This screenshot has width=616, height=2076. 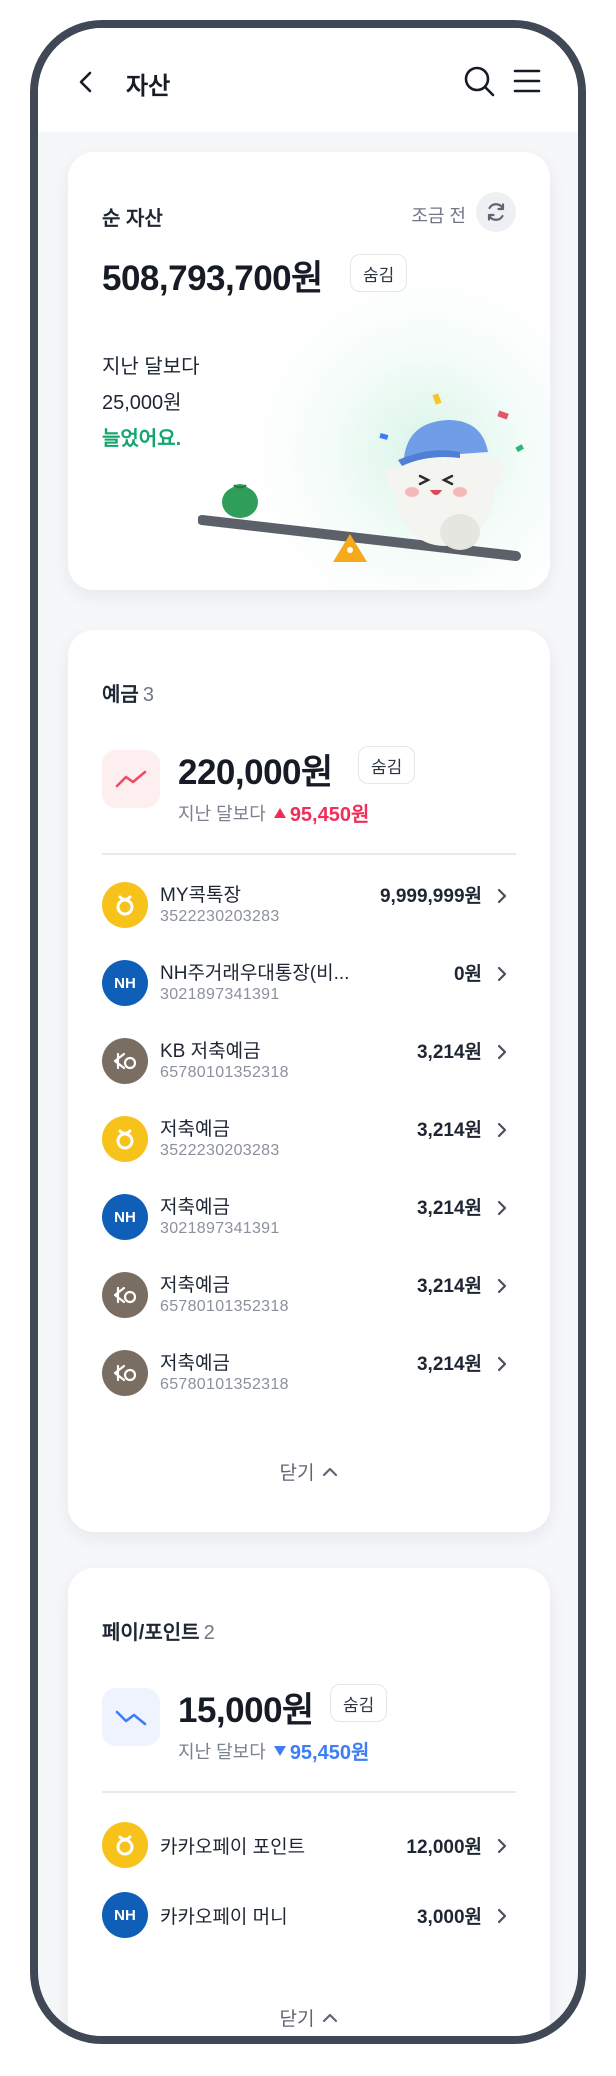 I want to click on trend-down-icon, so click(x=131, y=1718).